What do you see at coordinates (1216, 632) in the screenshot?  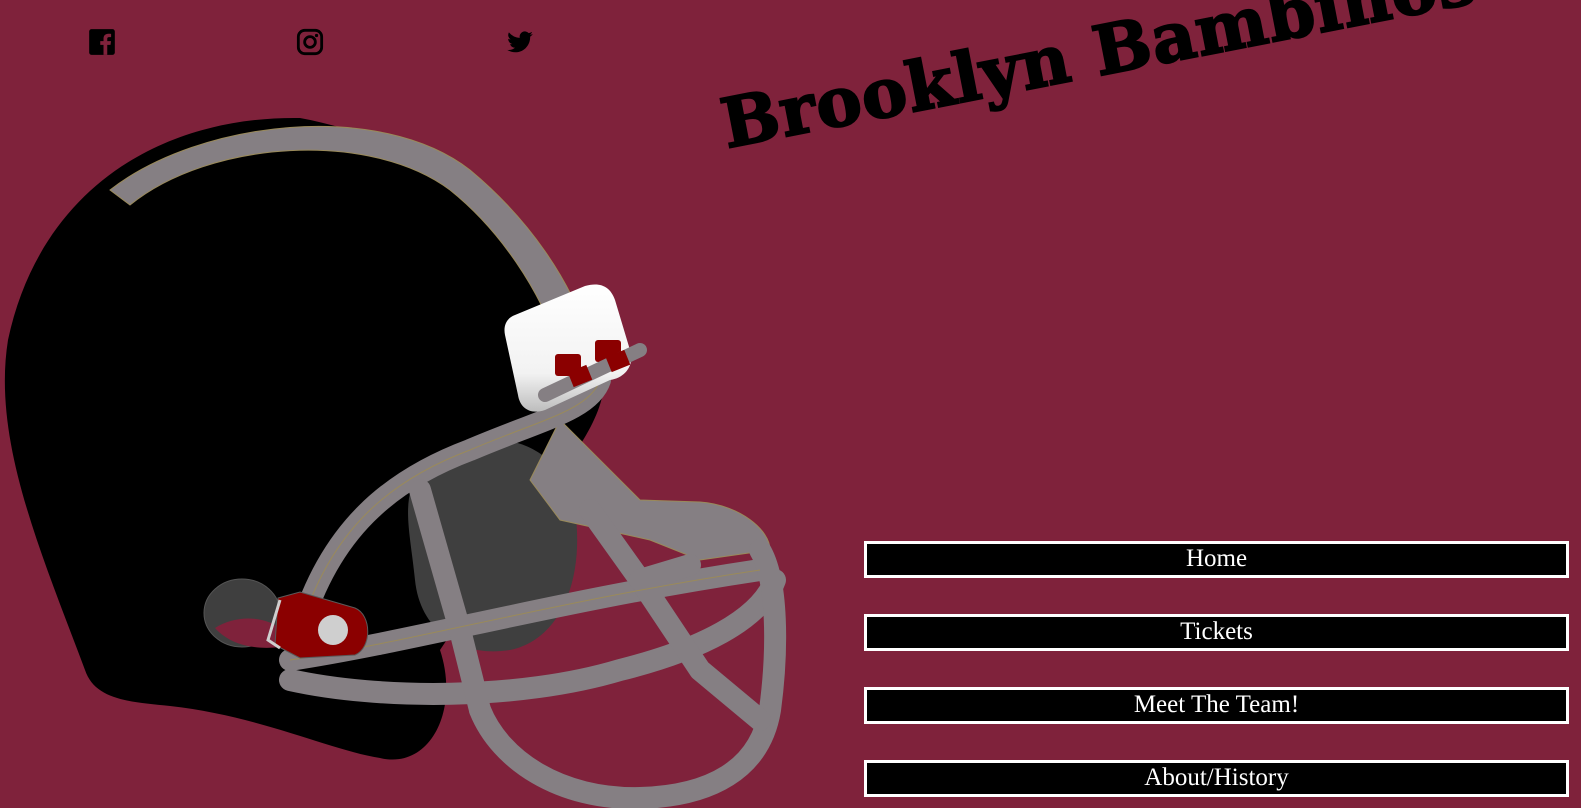 I see `nav-tickets-button: Tickets` at bounding box center [1216, 632].